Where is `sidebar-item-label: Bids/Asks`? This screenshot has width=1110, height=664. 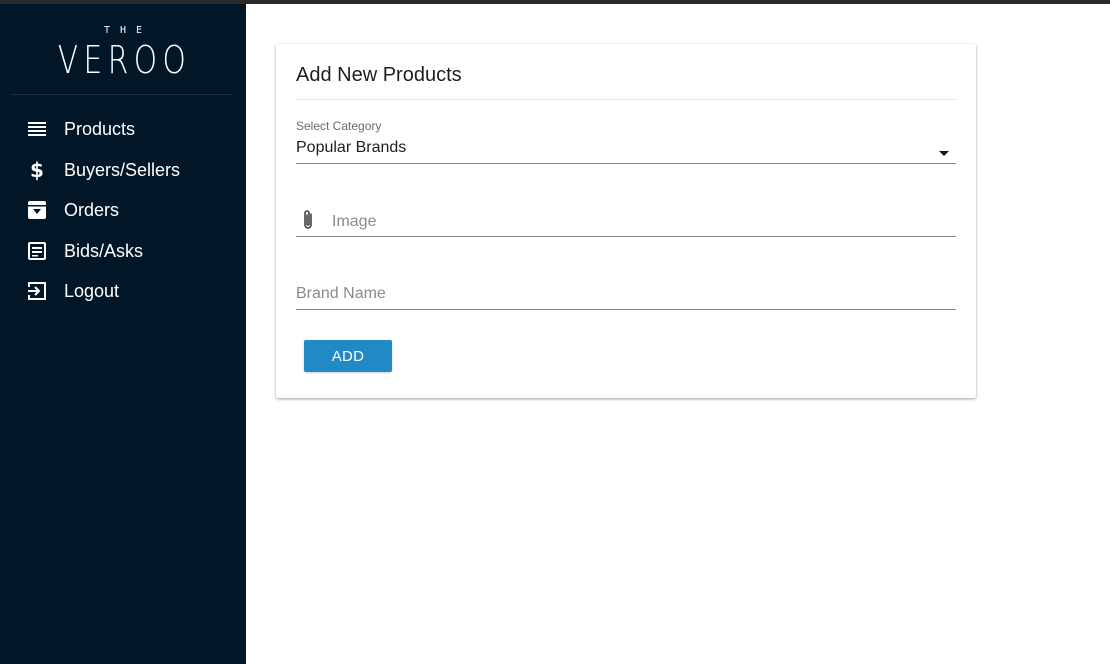 sidebar-item-label: Bids/Asks is located at coordinates (104, 250).